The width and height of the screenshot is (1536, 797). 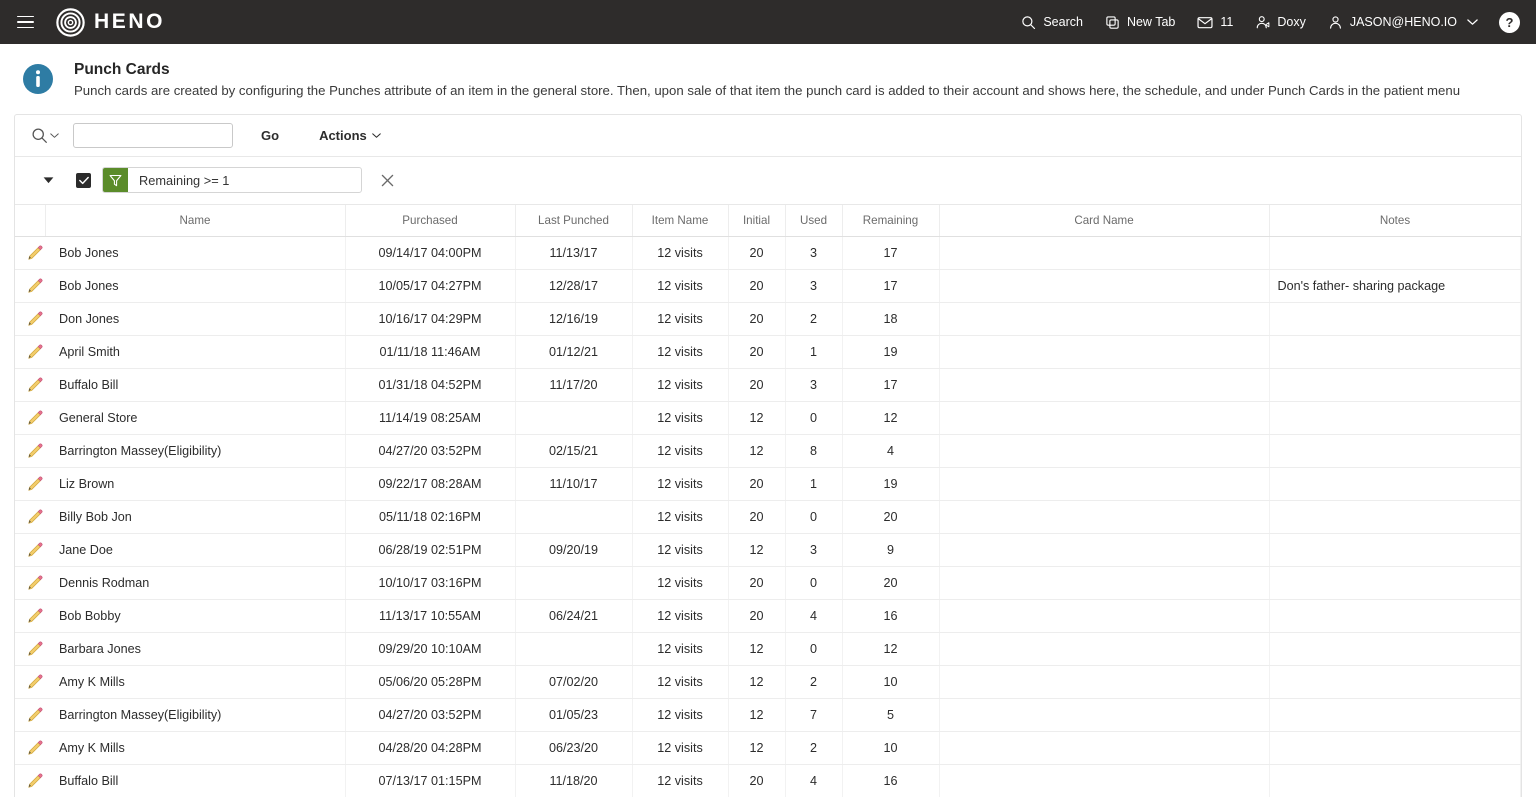 What do you see at coordinates (430, 352) in the screenshot?
I see `cell-purchased: 01/11/18 11:46AM` at bounding box center [430, 352].